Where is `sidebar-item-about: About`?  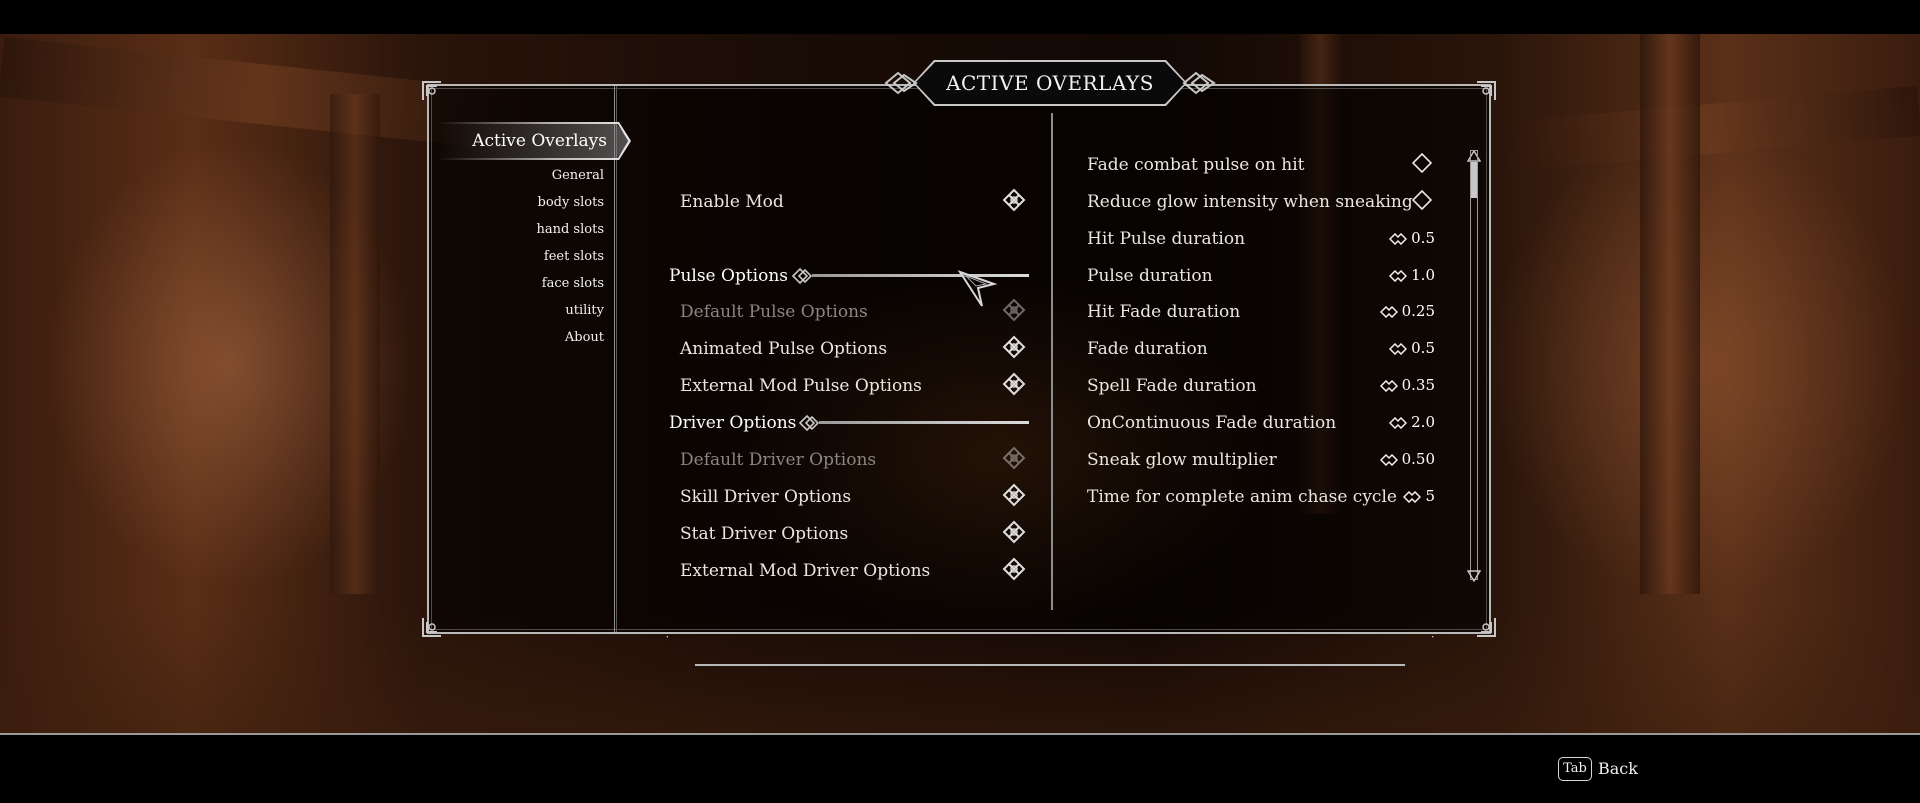
sidebar-item-about: About is located at coordinates (584, 337).